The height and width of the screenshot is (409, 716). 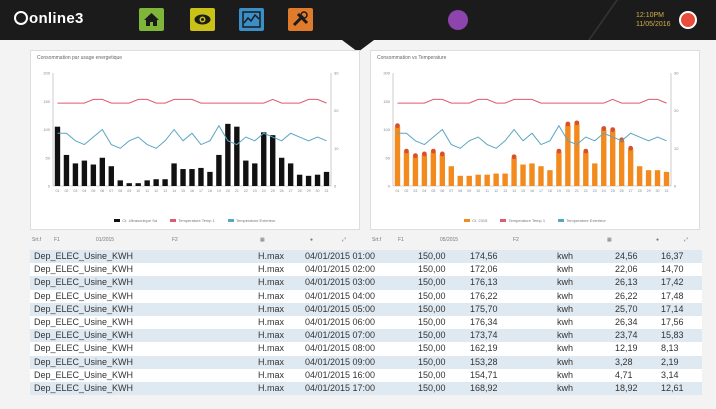 I want to click on x-tick-label: 16, so click(x=532, y=191).